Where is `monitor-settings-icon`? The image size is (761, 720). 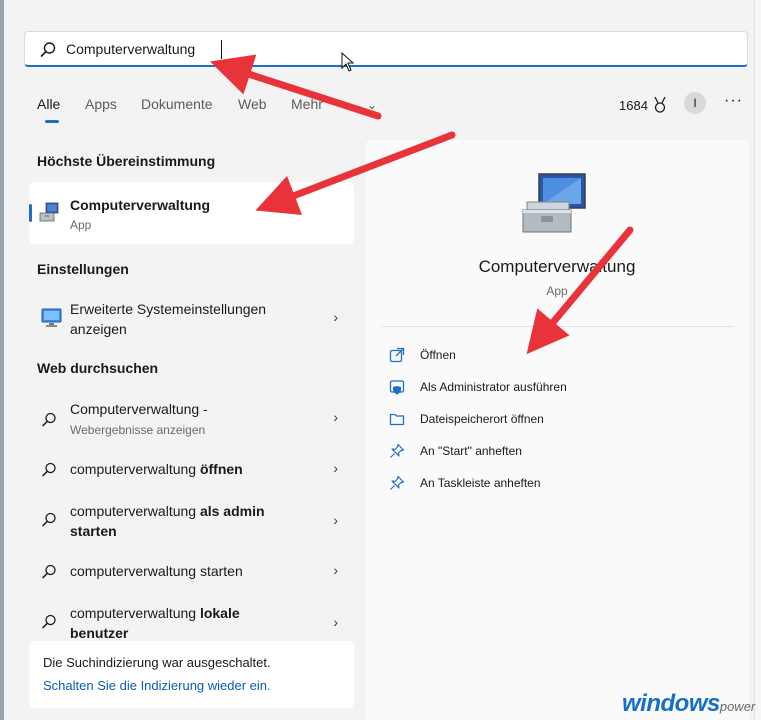
monitor-settings-icon is located at coordinates (51, 317).